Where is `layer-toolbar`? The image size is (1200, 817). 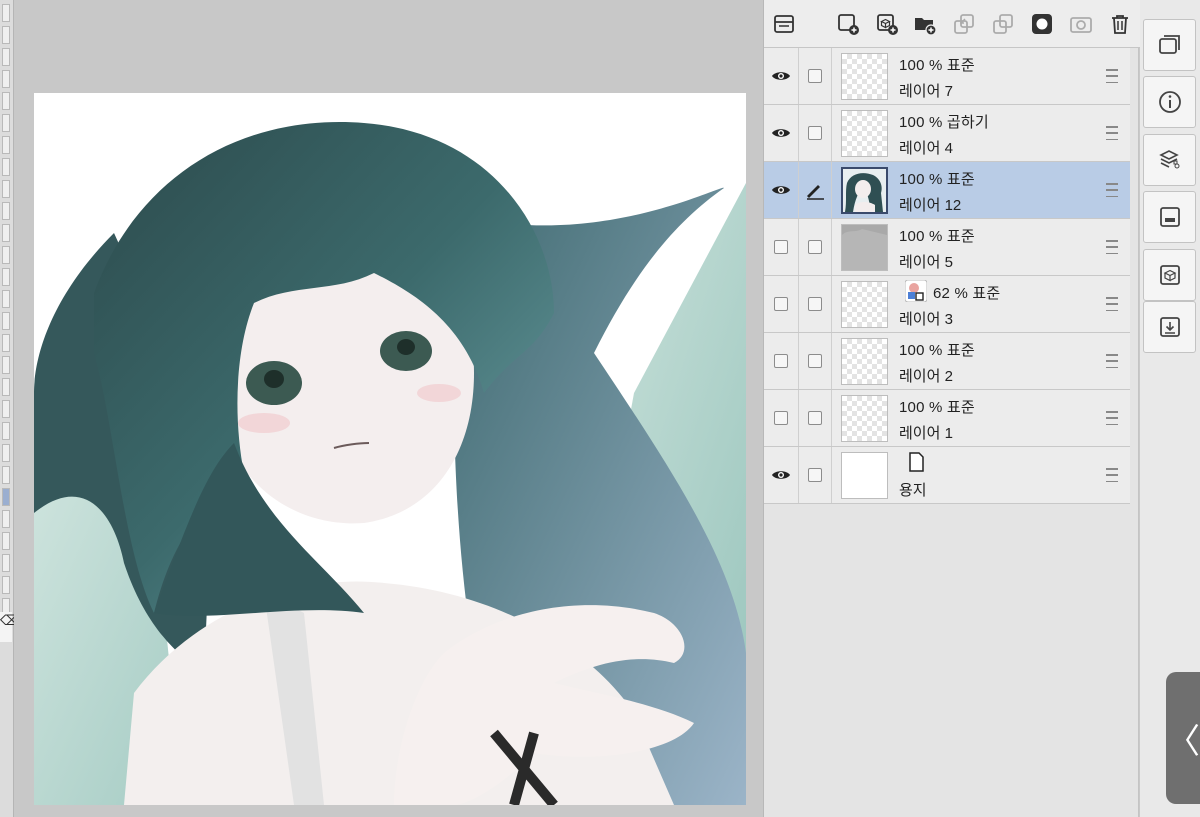 layer-toolbar is located at coordinates (952, 24).